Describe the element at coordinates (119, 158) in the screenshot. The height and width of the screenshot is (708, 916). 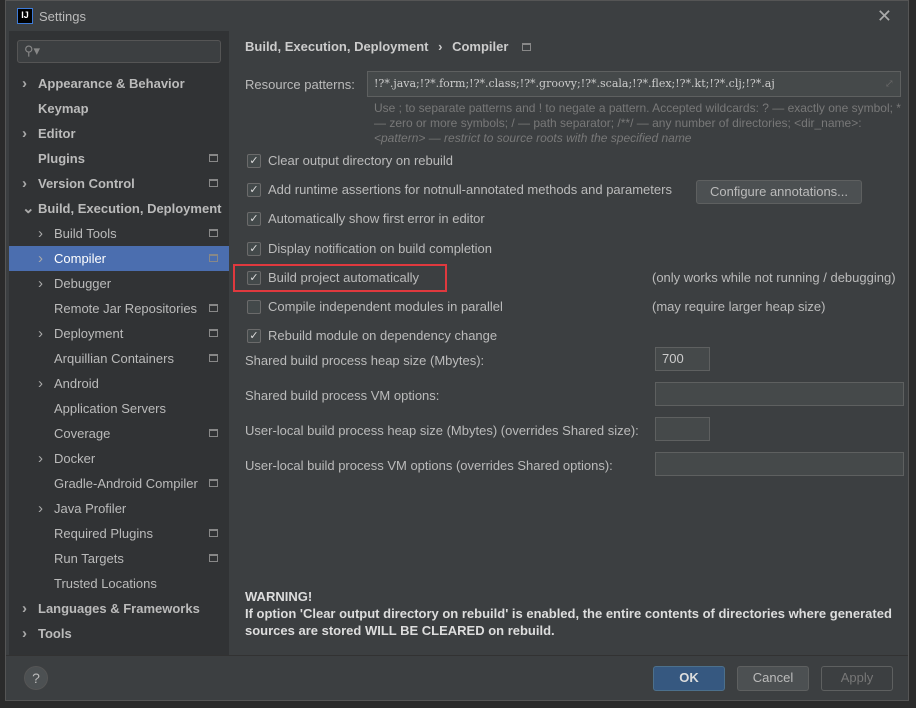
I see `sidebar-item: Plugins` at that location.